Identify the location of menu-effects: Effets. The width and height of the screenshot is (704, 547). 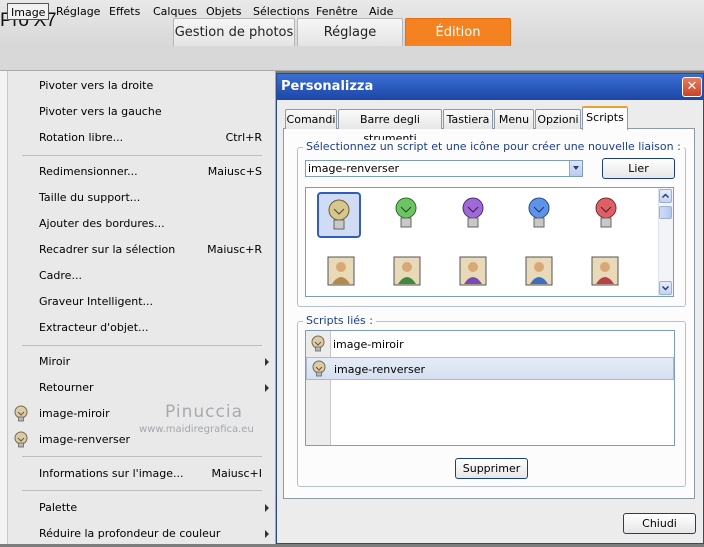
(124, 11).